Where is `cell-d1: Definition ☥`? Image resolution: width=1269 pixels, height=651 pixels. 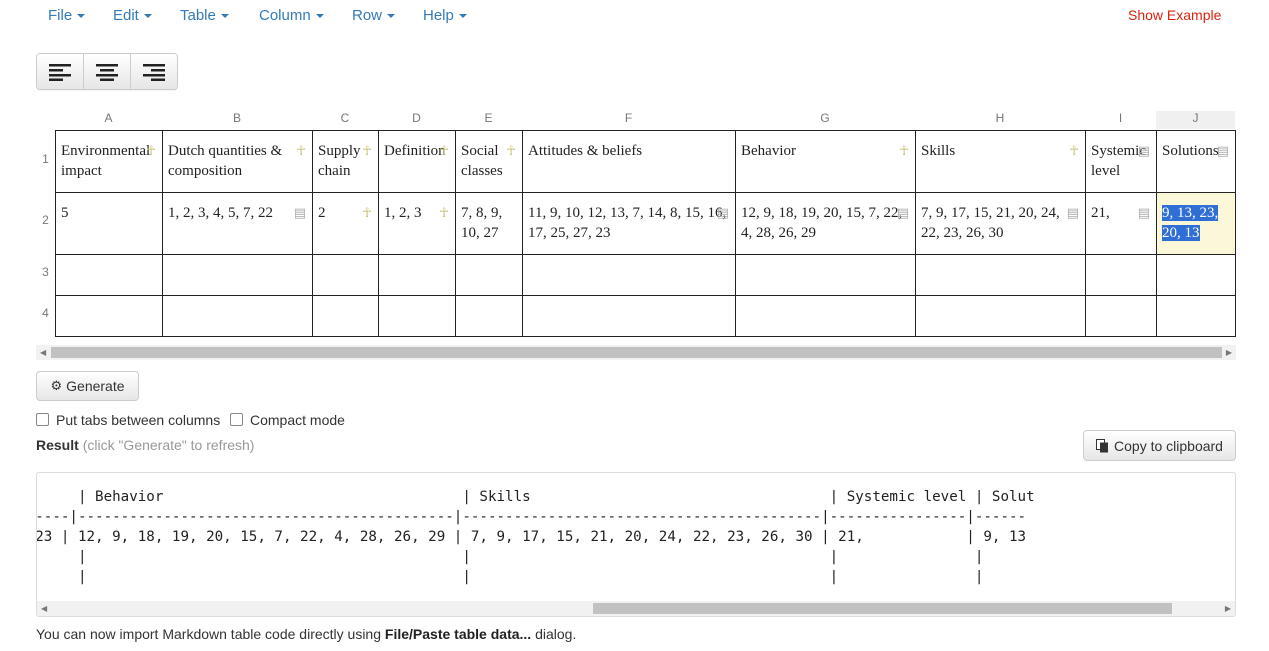
cell-d1: Definition ☥ is located at coordinates (417, 161).